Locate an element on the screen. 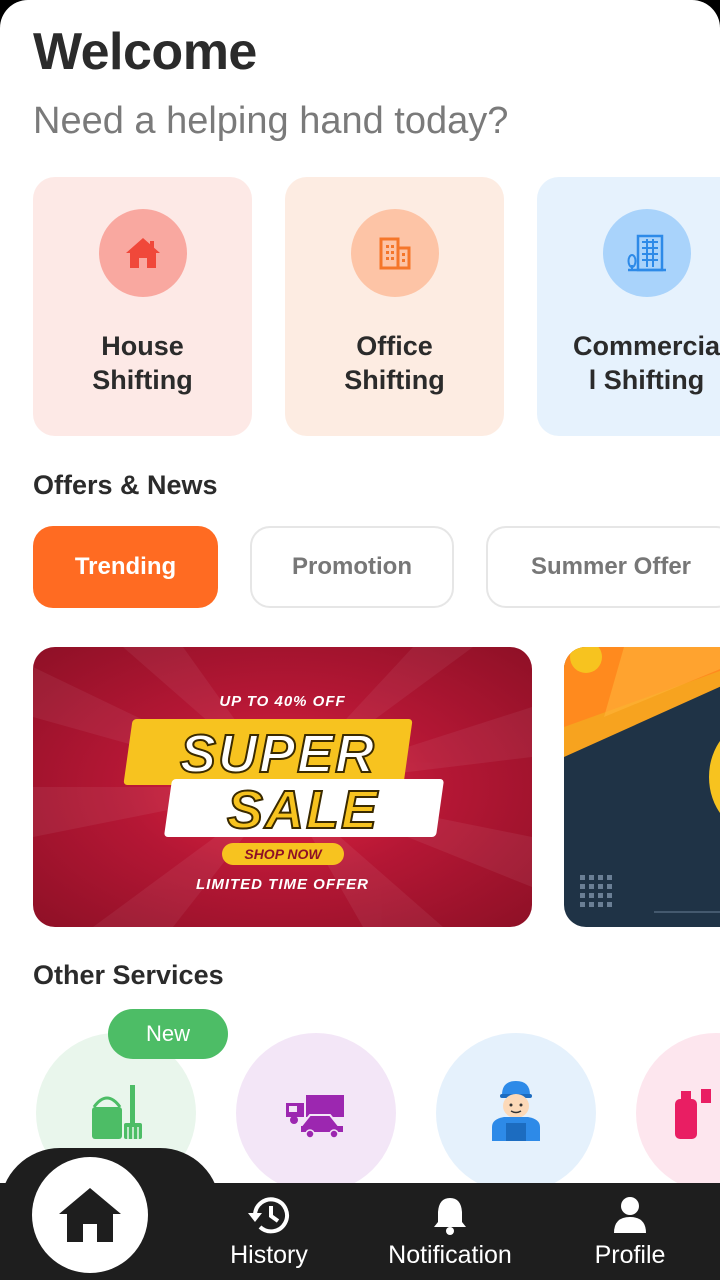  page-subtitle: Need a helping hand today? is located at coordinates (271, 121).